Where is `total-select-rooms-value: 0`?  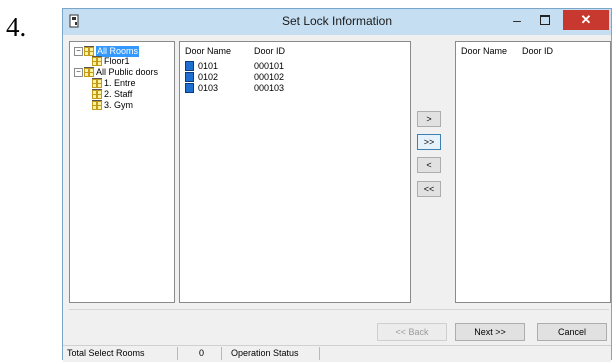
total-select-rooms-value: 0 is located at coordinates (202, 353).